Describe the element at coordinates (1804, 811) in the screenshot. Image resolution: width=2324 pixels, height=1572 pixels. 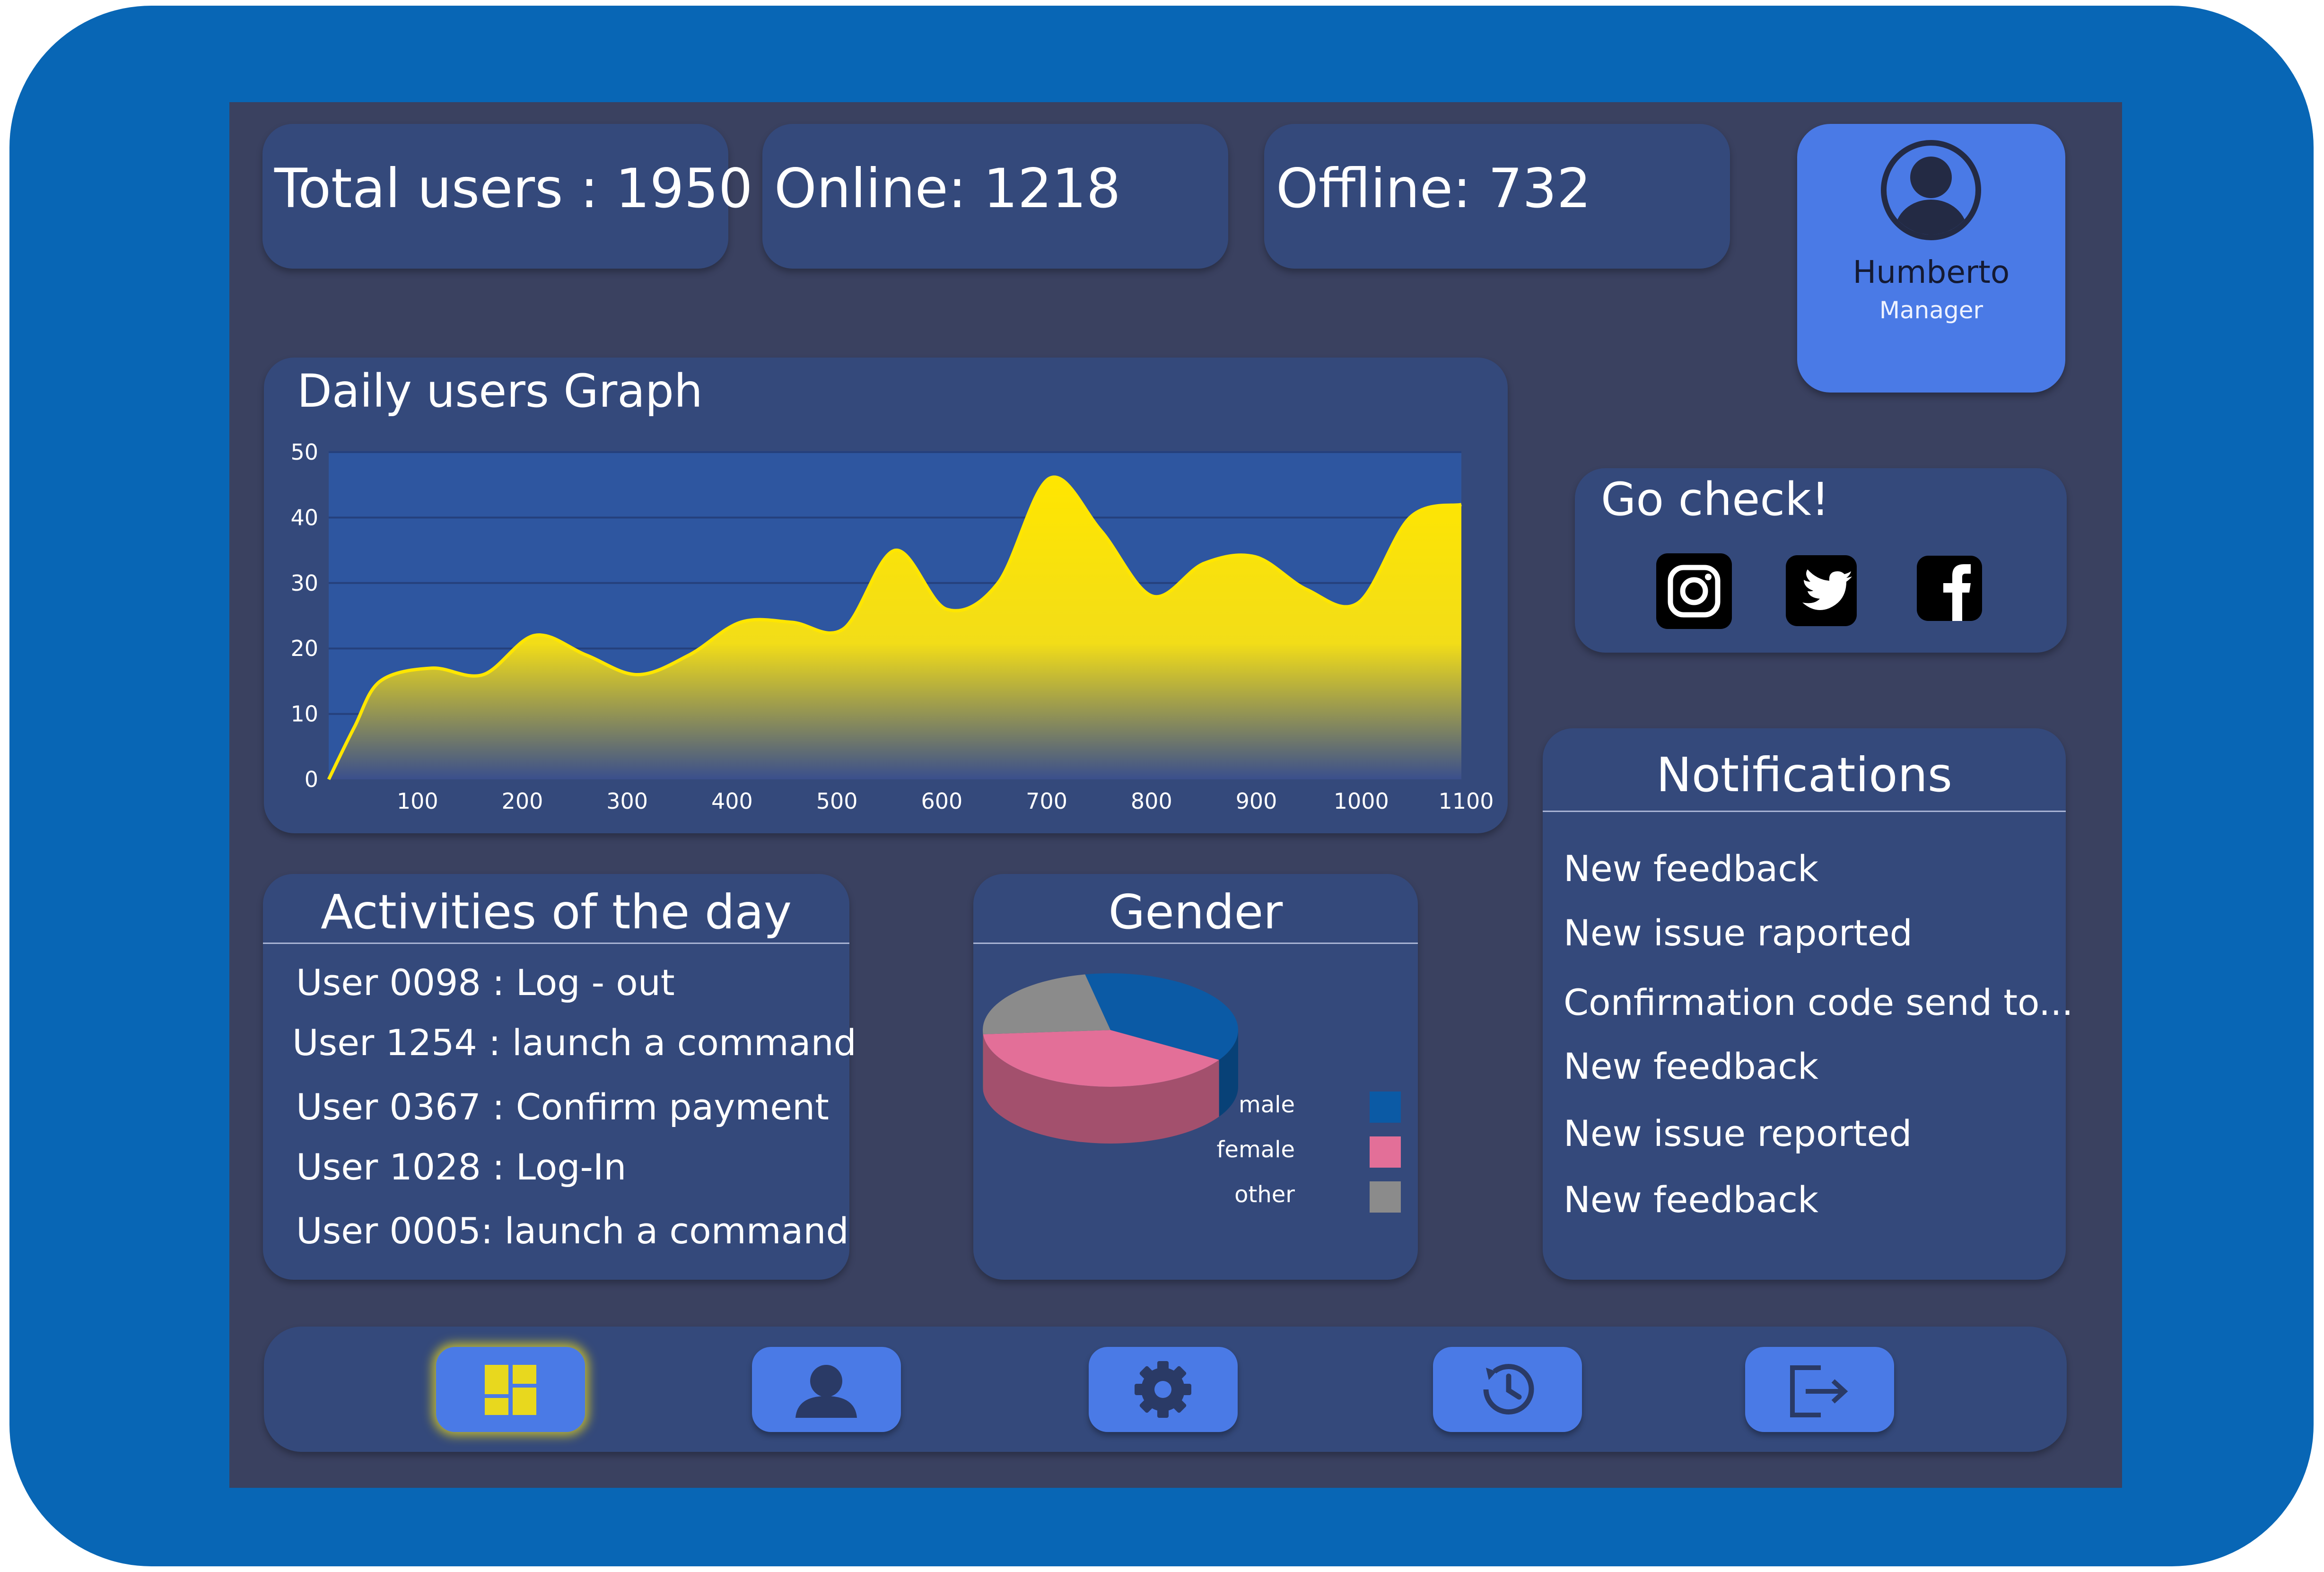
I see `notifications-divider` at that location.